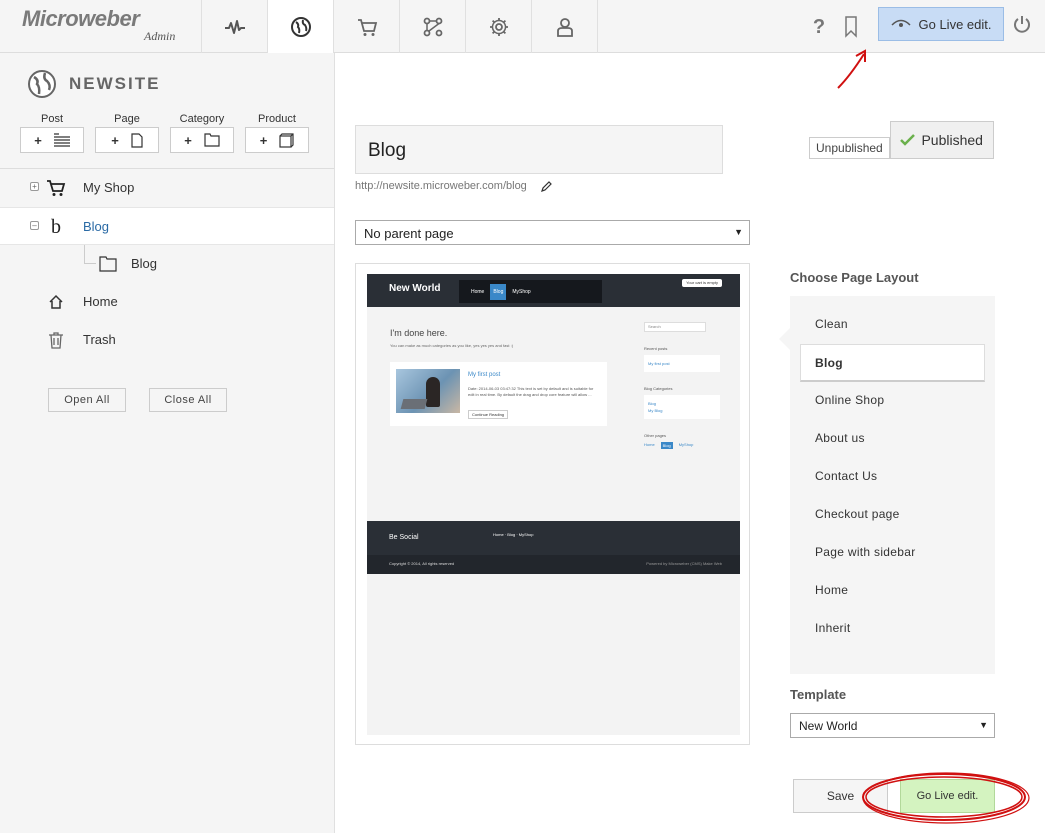  I want to click on tree-item-label: Home, so click(100, 301).